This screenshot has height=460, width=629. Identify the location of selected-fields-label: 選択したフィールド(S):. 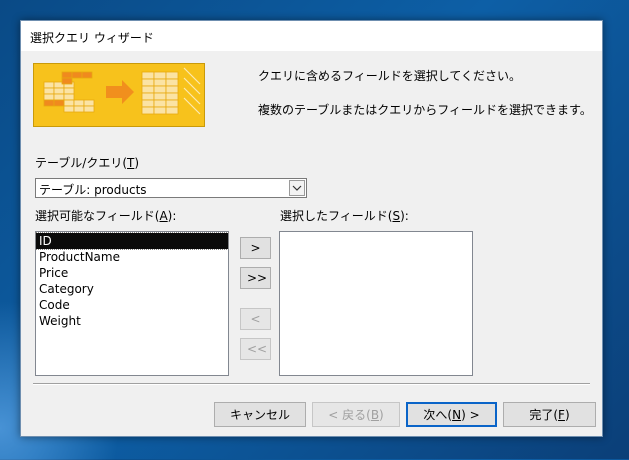
(344, 216).